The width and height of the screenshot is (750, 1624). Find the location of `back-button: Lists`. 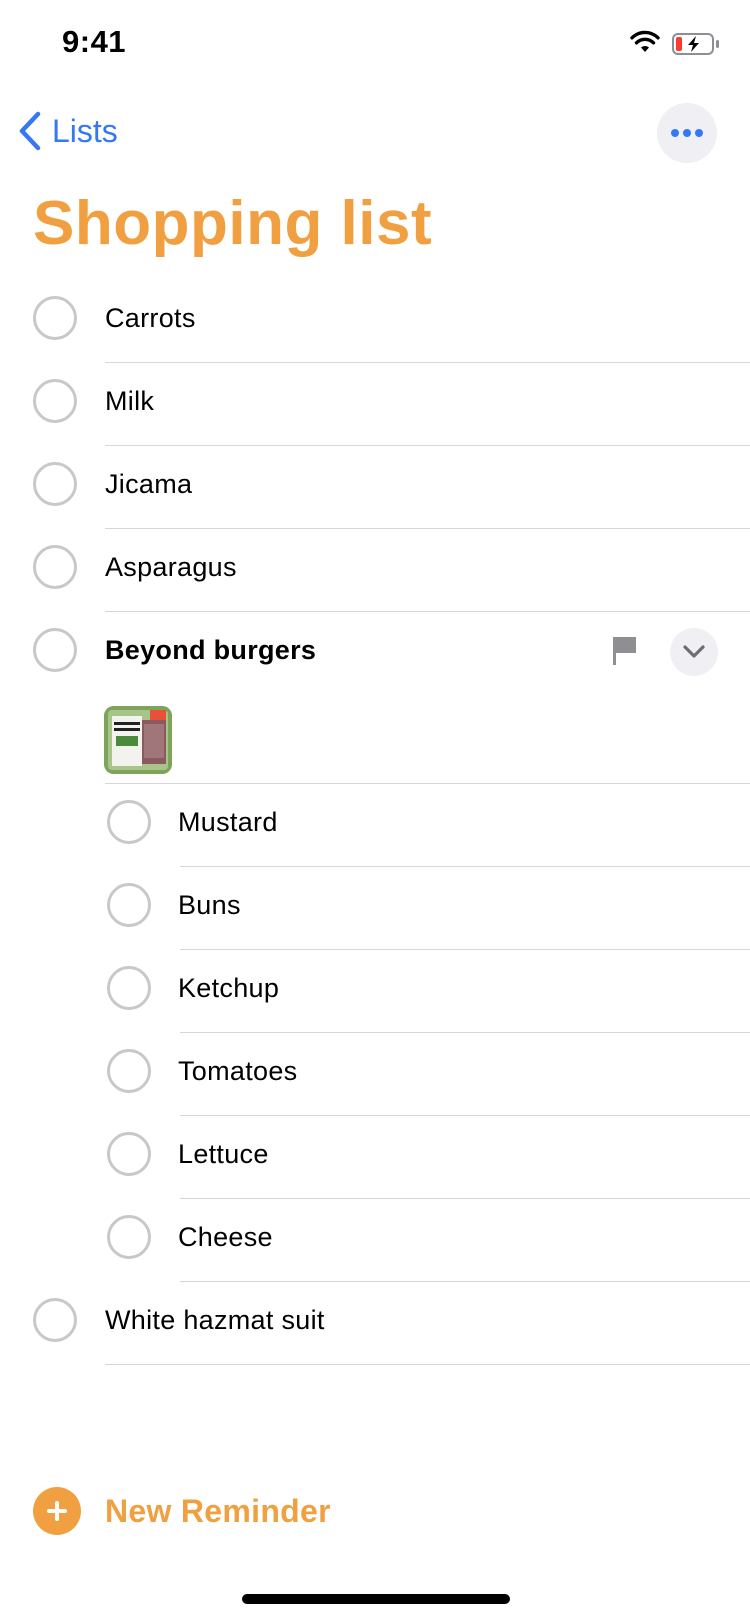

back-button: Lists is located at coordinates (67, 131).